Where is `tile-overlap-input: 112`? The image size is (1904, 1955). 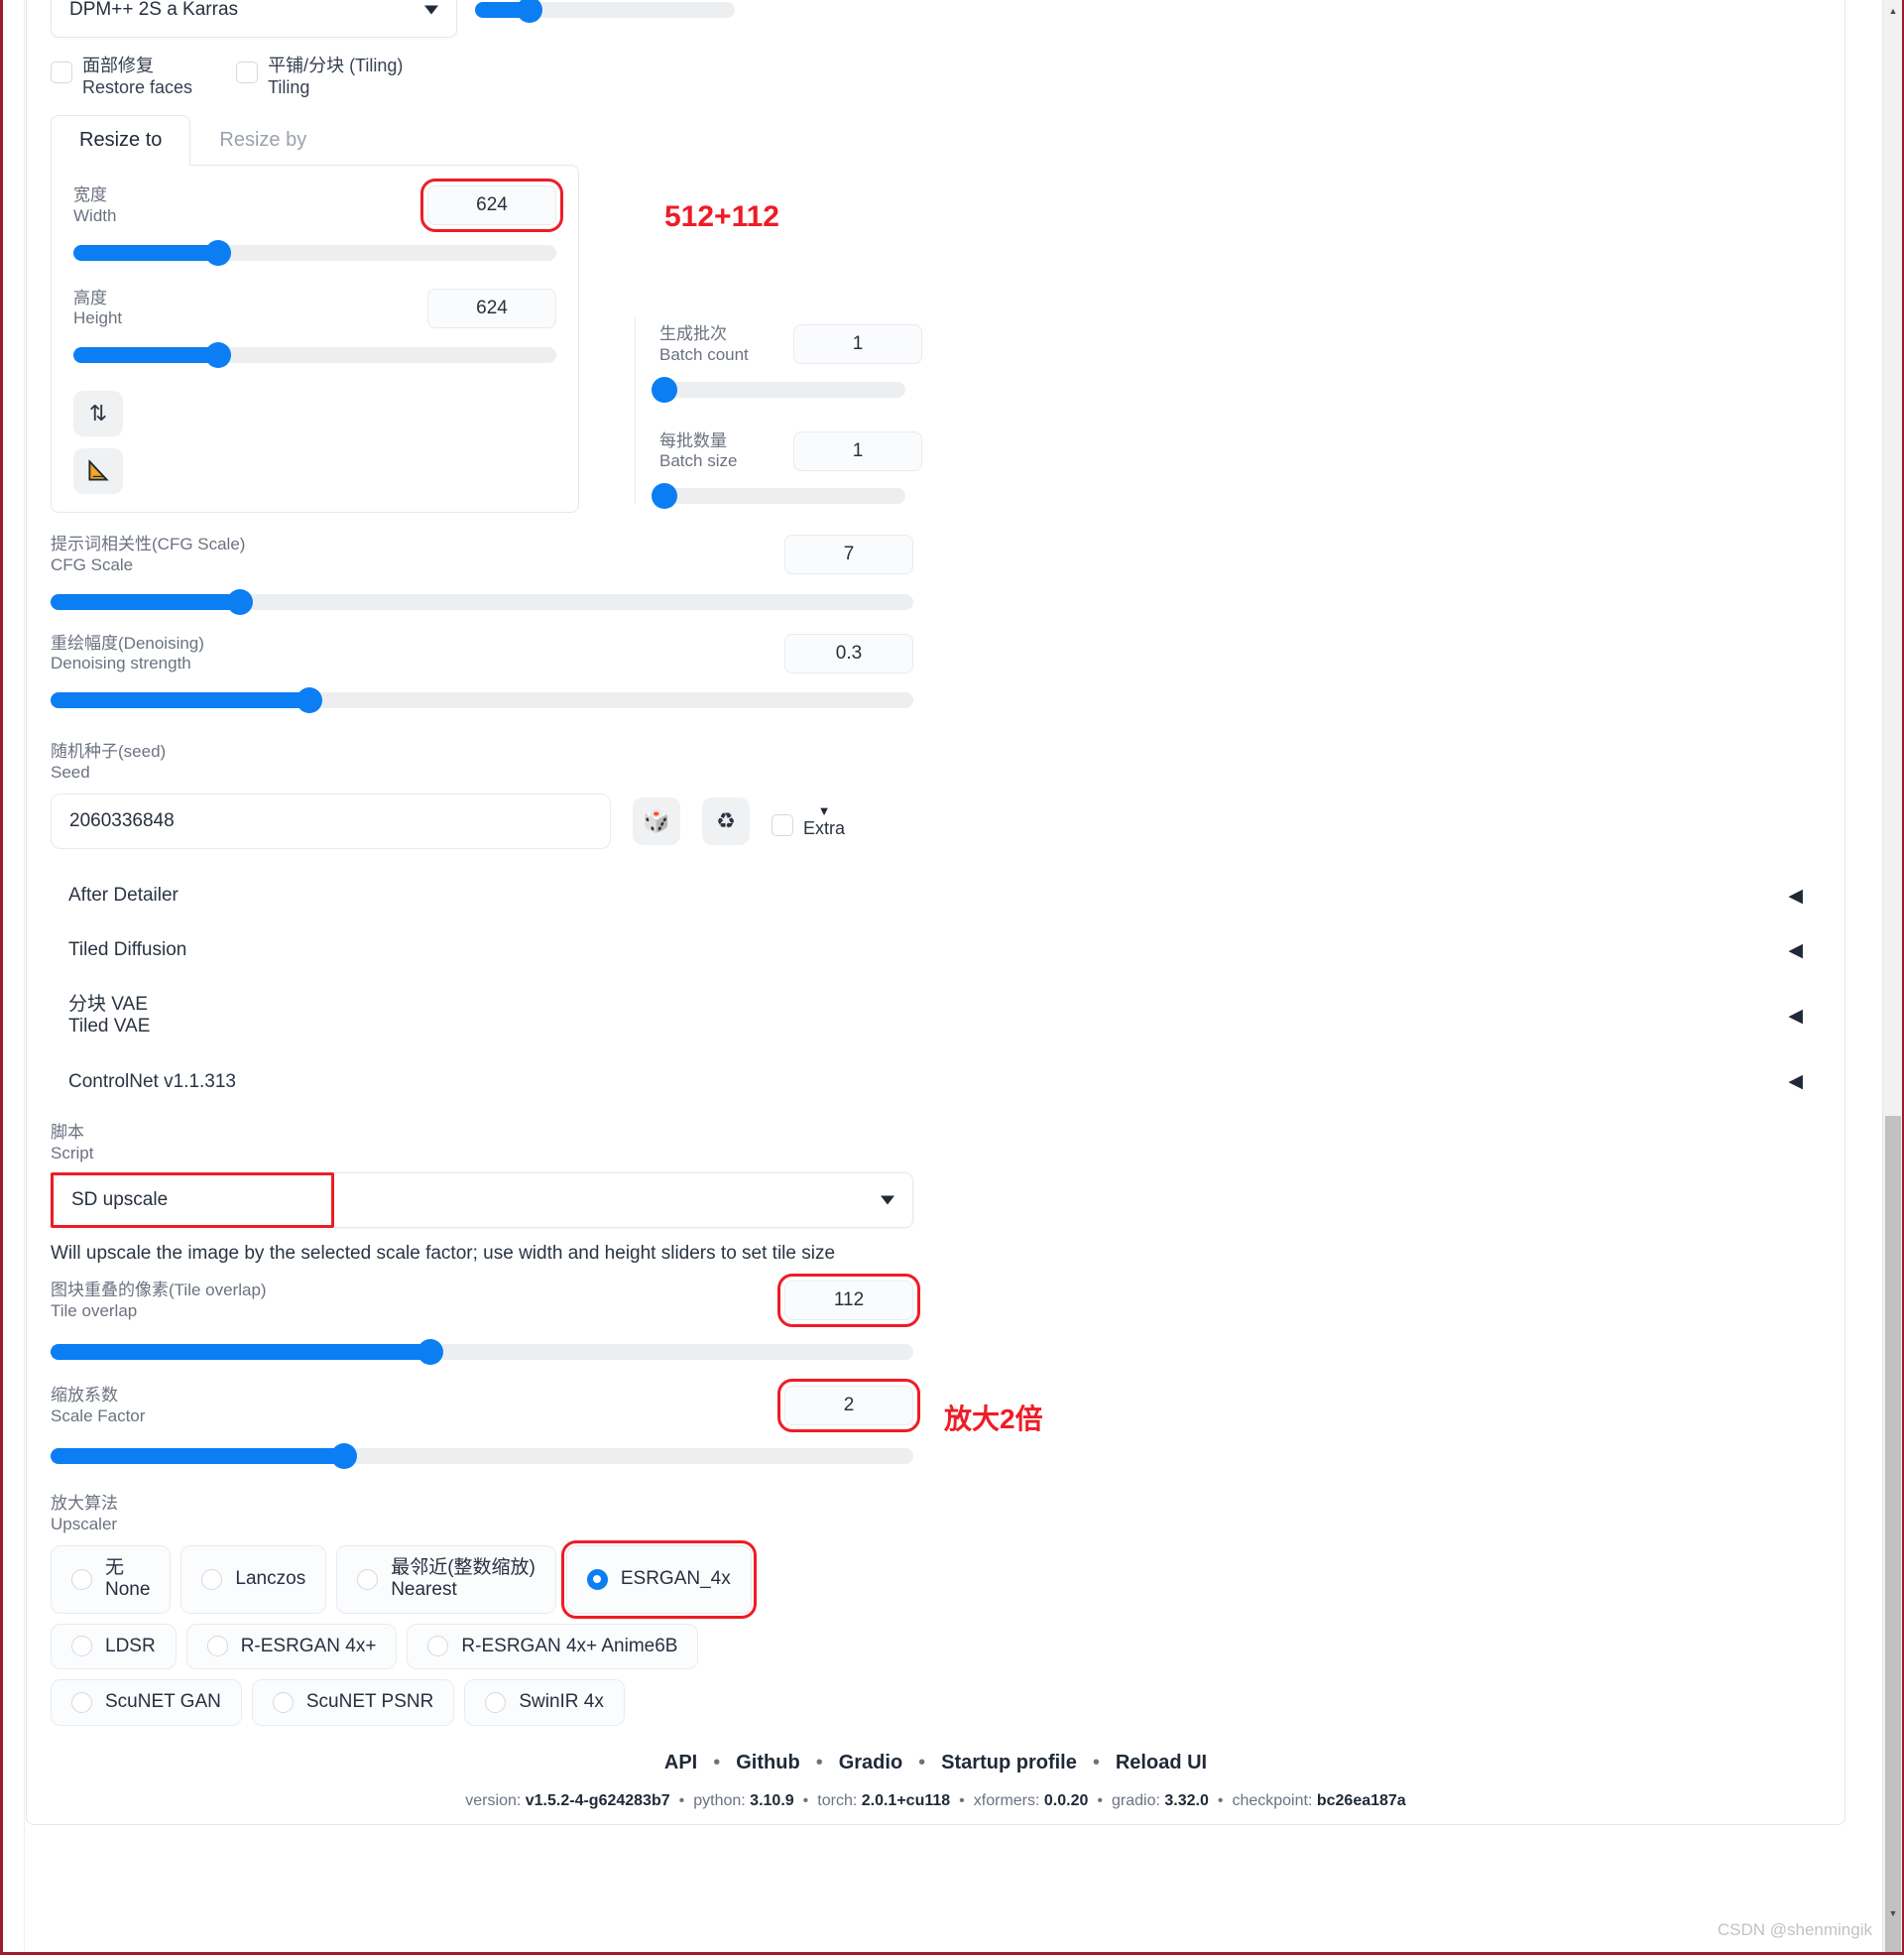 tile-overlap-input: 112 is located at coordinates (848, 1301).